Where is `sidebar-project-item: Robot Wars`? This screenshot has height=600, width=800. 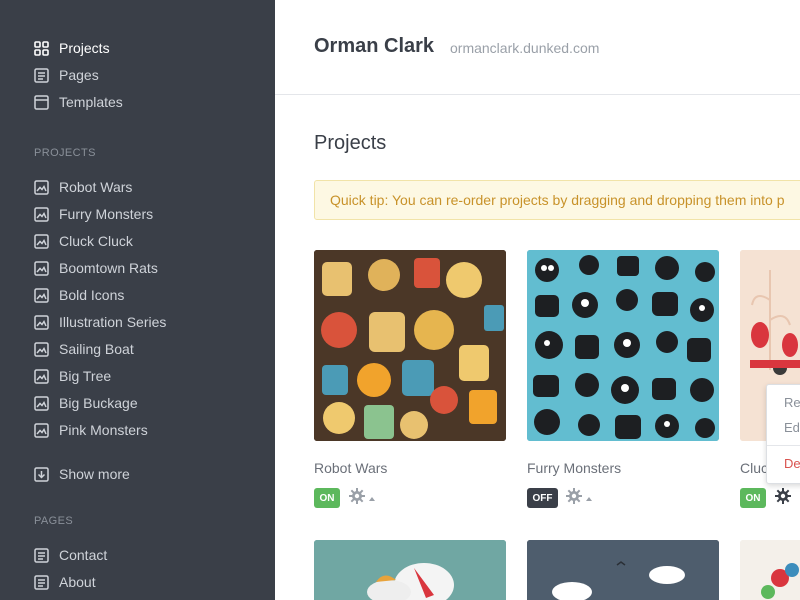
sidebar-project-item: Robot Wars is located at coordinates (83, 187).